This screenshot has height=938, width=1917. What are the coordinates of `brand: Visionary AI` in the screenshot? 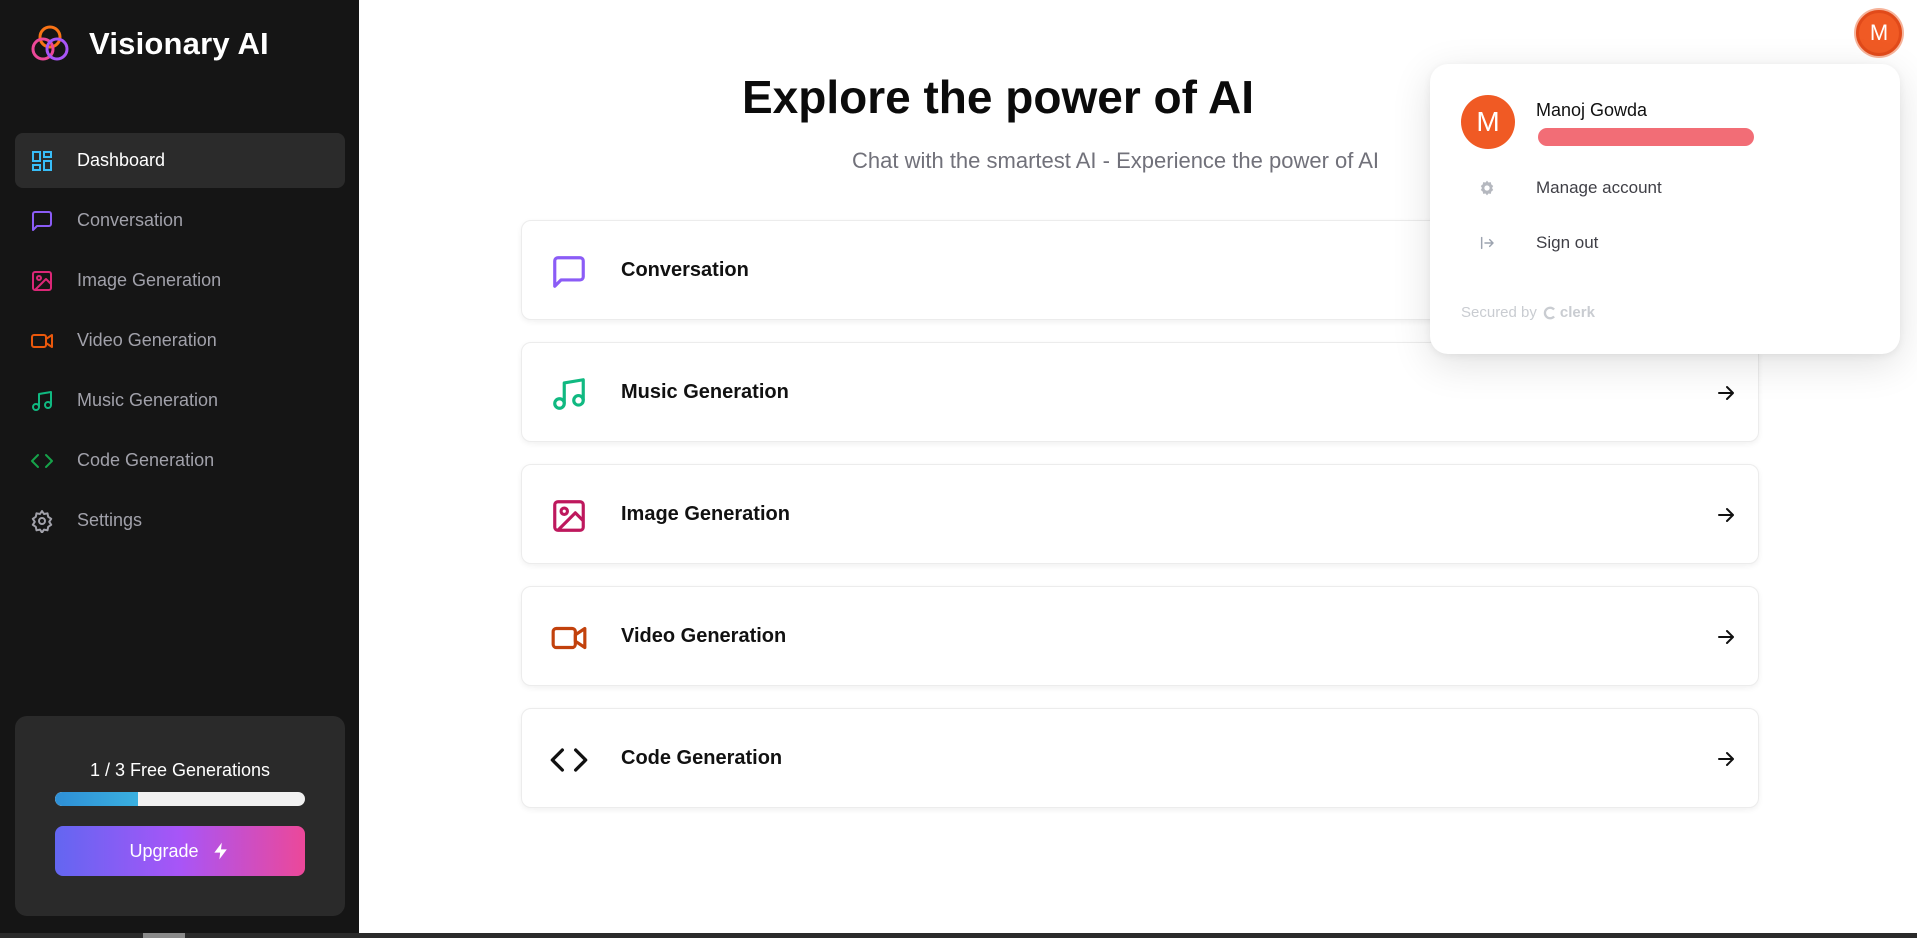 It's located at (148, 44).